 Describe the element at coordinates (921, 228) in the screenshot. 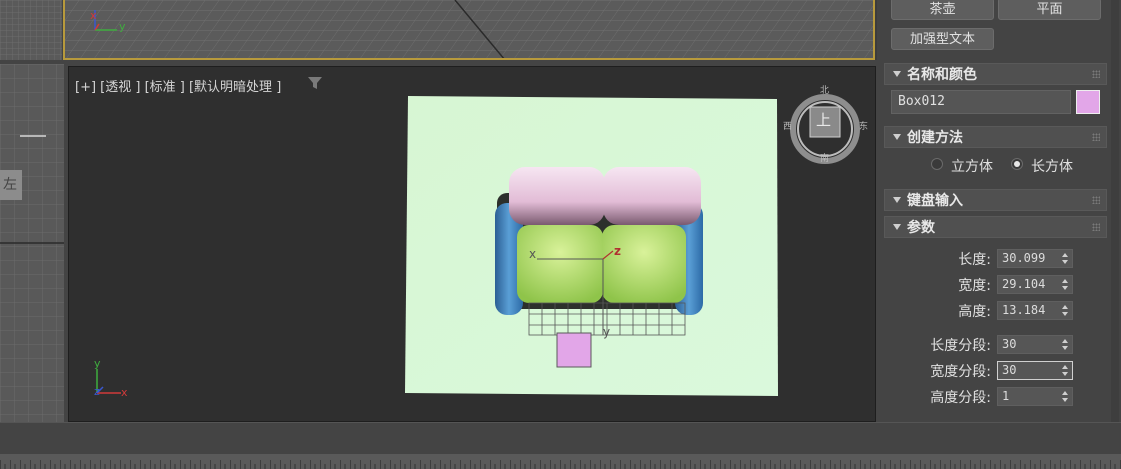

I see `rollout-title: 参数` at that location.